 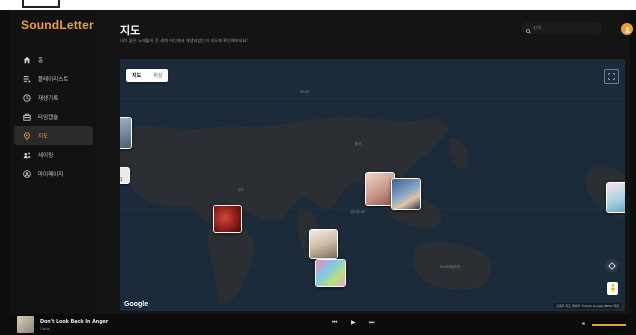 What do you see at coordinates (26, 78) in the screenshot?
I see `playlist-icon` at bounding box center [26, 78].